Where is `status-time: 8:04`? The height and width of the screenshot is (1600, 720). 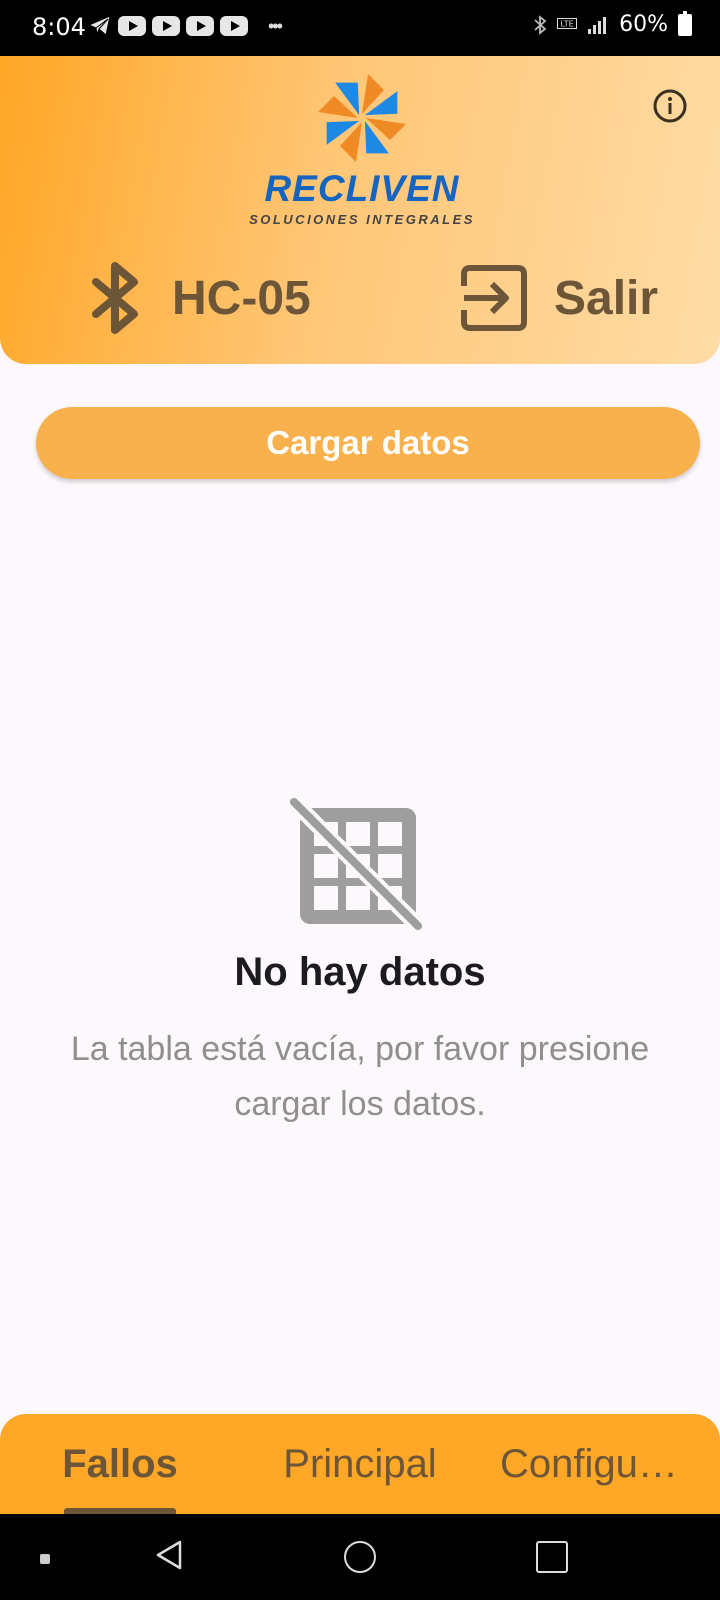 status-time: 8:04 is located at coordinates (59, 27).